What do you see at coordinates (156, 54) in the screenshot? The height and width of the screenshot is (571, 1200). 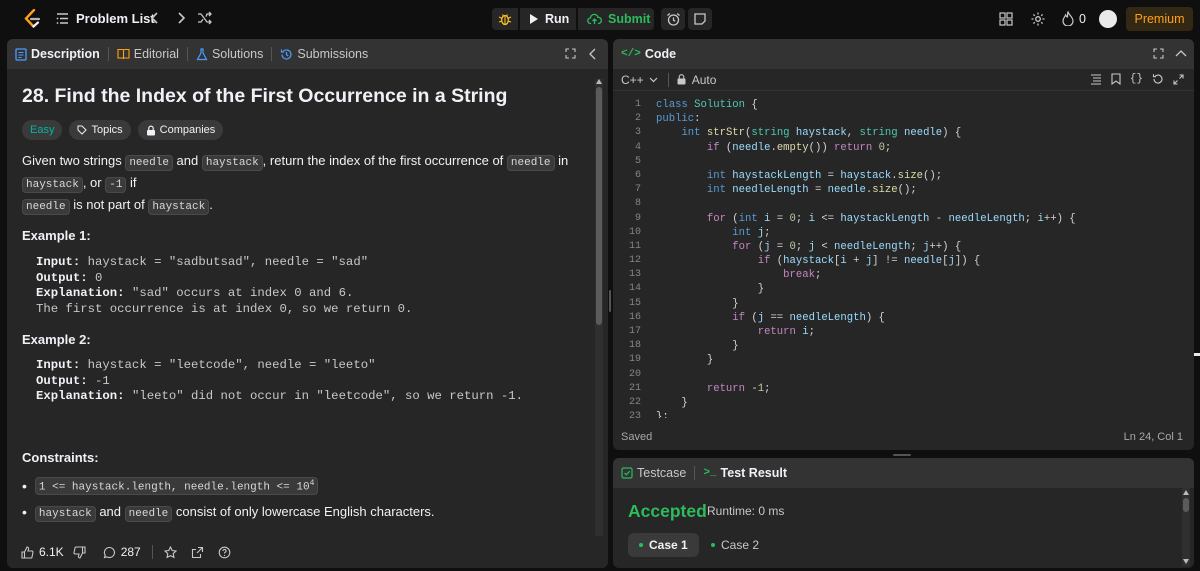 I see `tab-editorial-label: Editorial` at bounding box center [156, 54].